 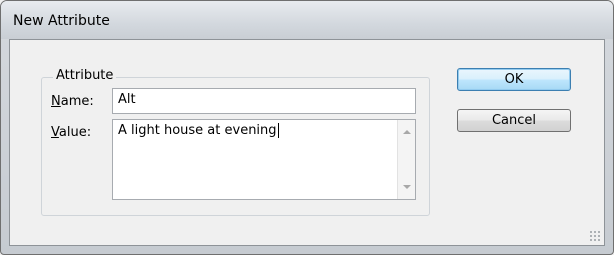 I want to click on value-scrollbar, so click(x=406, y=159).